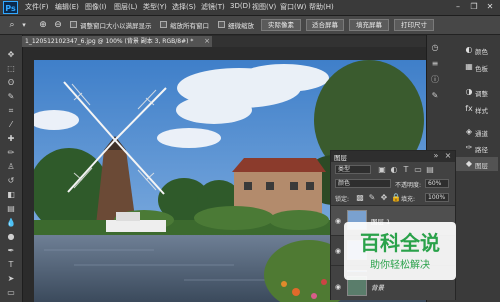 Image resolution: width=500 pixels, height=302 pixels. Describe the element at coordinates (240, 6) in the screenshot. I see `menu-3d: 3D(D)` at that location.